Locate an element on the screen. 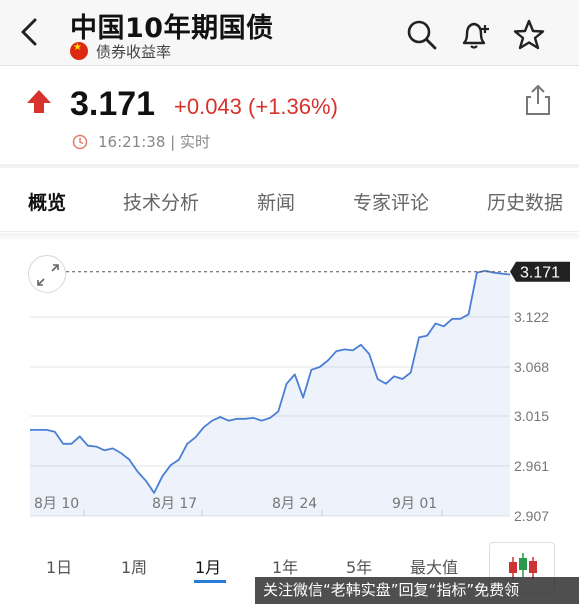 The width and height of the screenshot is (579, 604). china-flag-icon is located at coordinates (79, 51).